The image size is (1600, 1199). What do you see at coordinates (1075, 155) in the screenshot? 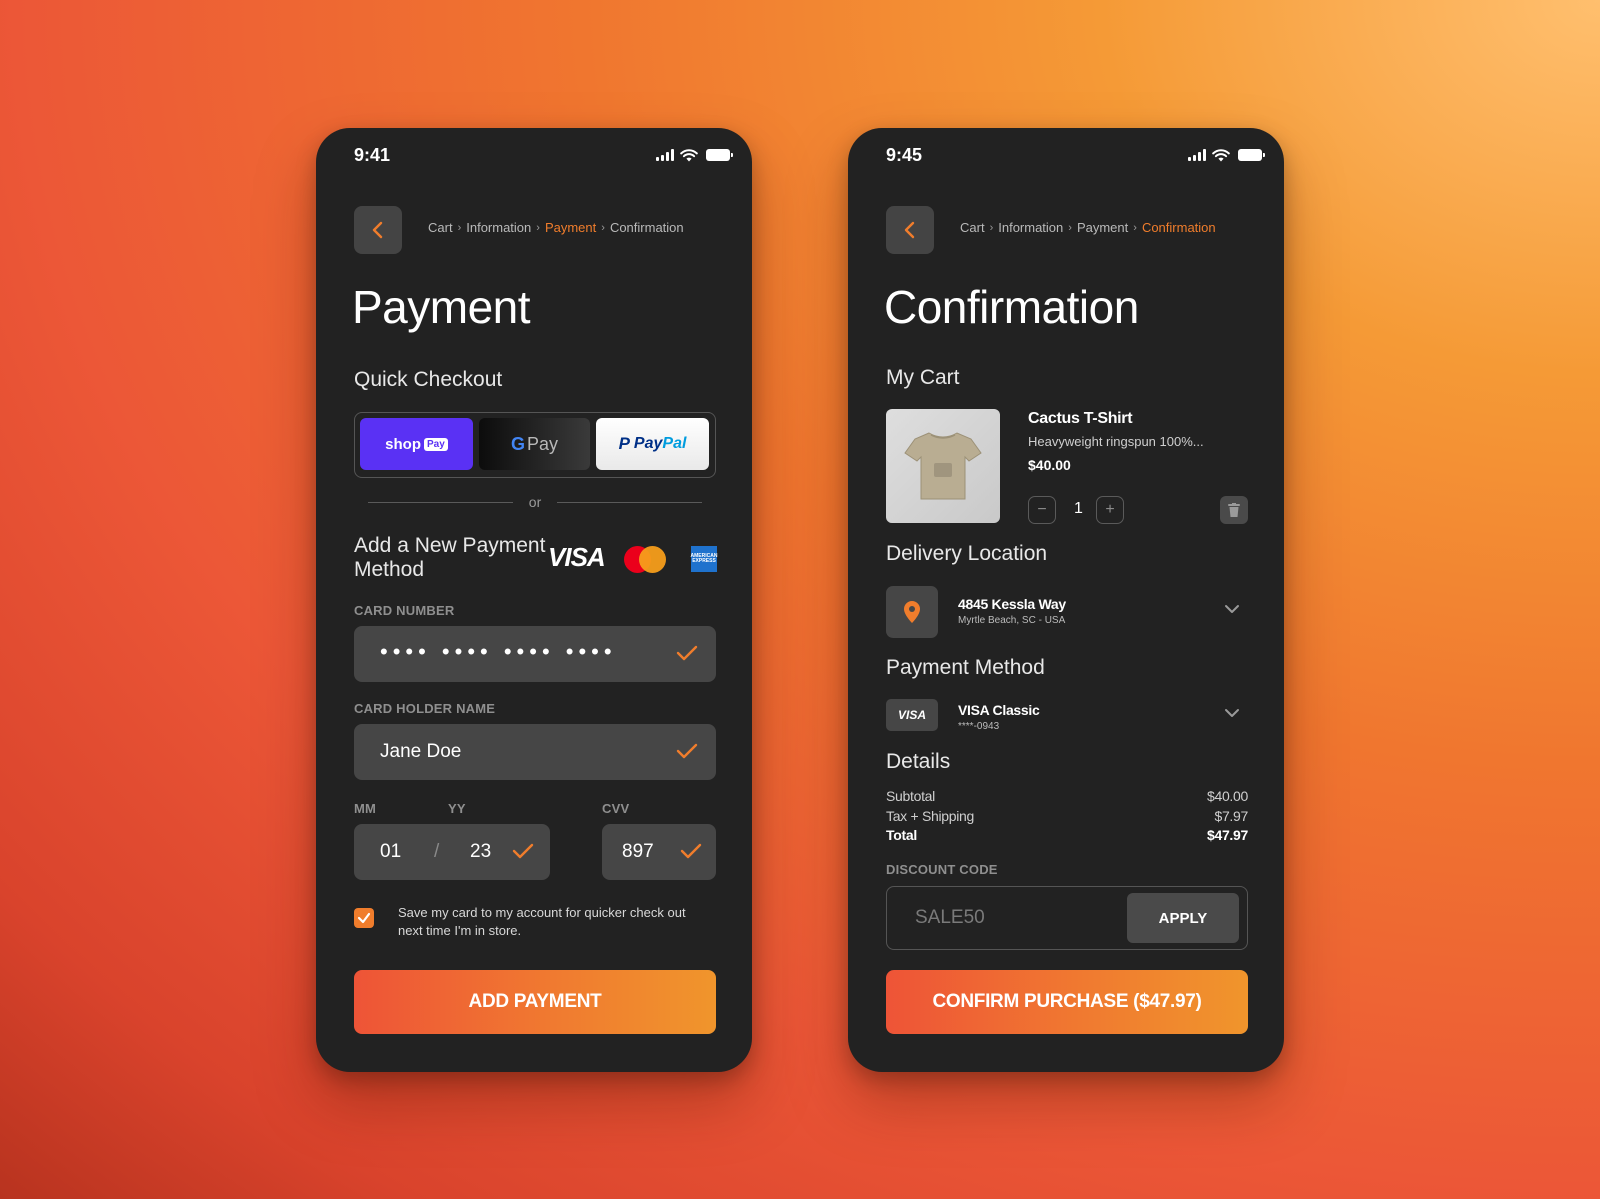
I see `status-bar: 9:45` at bounding box center [1075, 155].